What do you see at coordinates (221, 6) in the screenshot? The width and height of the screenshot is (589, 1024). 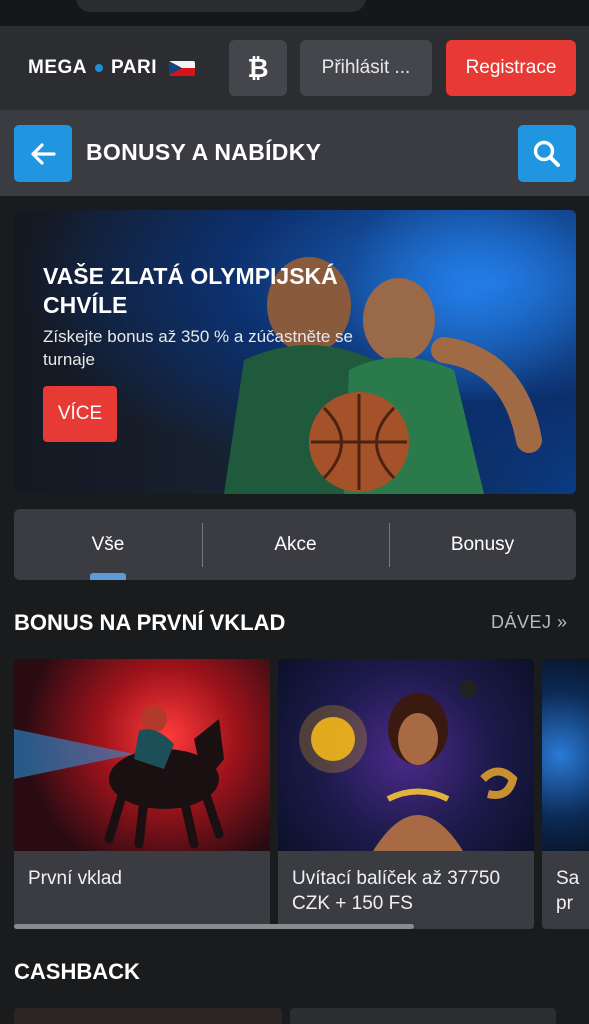 I see `address-pill` at bounding box center [221, 6].